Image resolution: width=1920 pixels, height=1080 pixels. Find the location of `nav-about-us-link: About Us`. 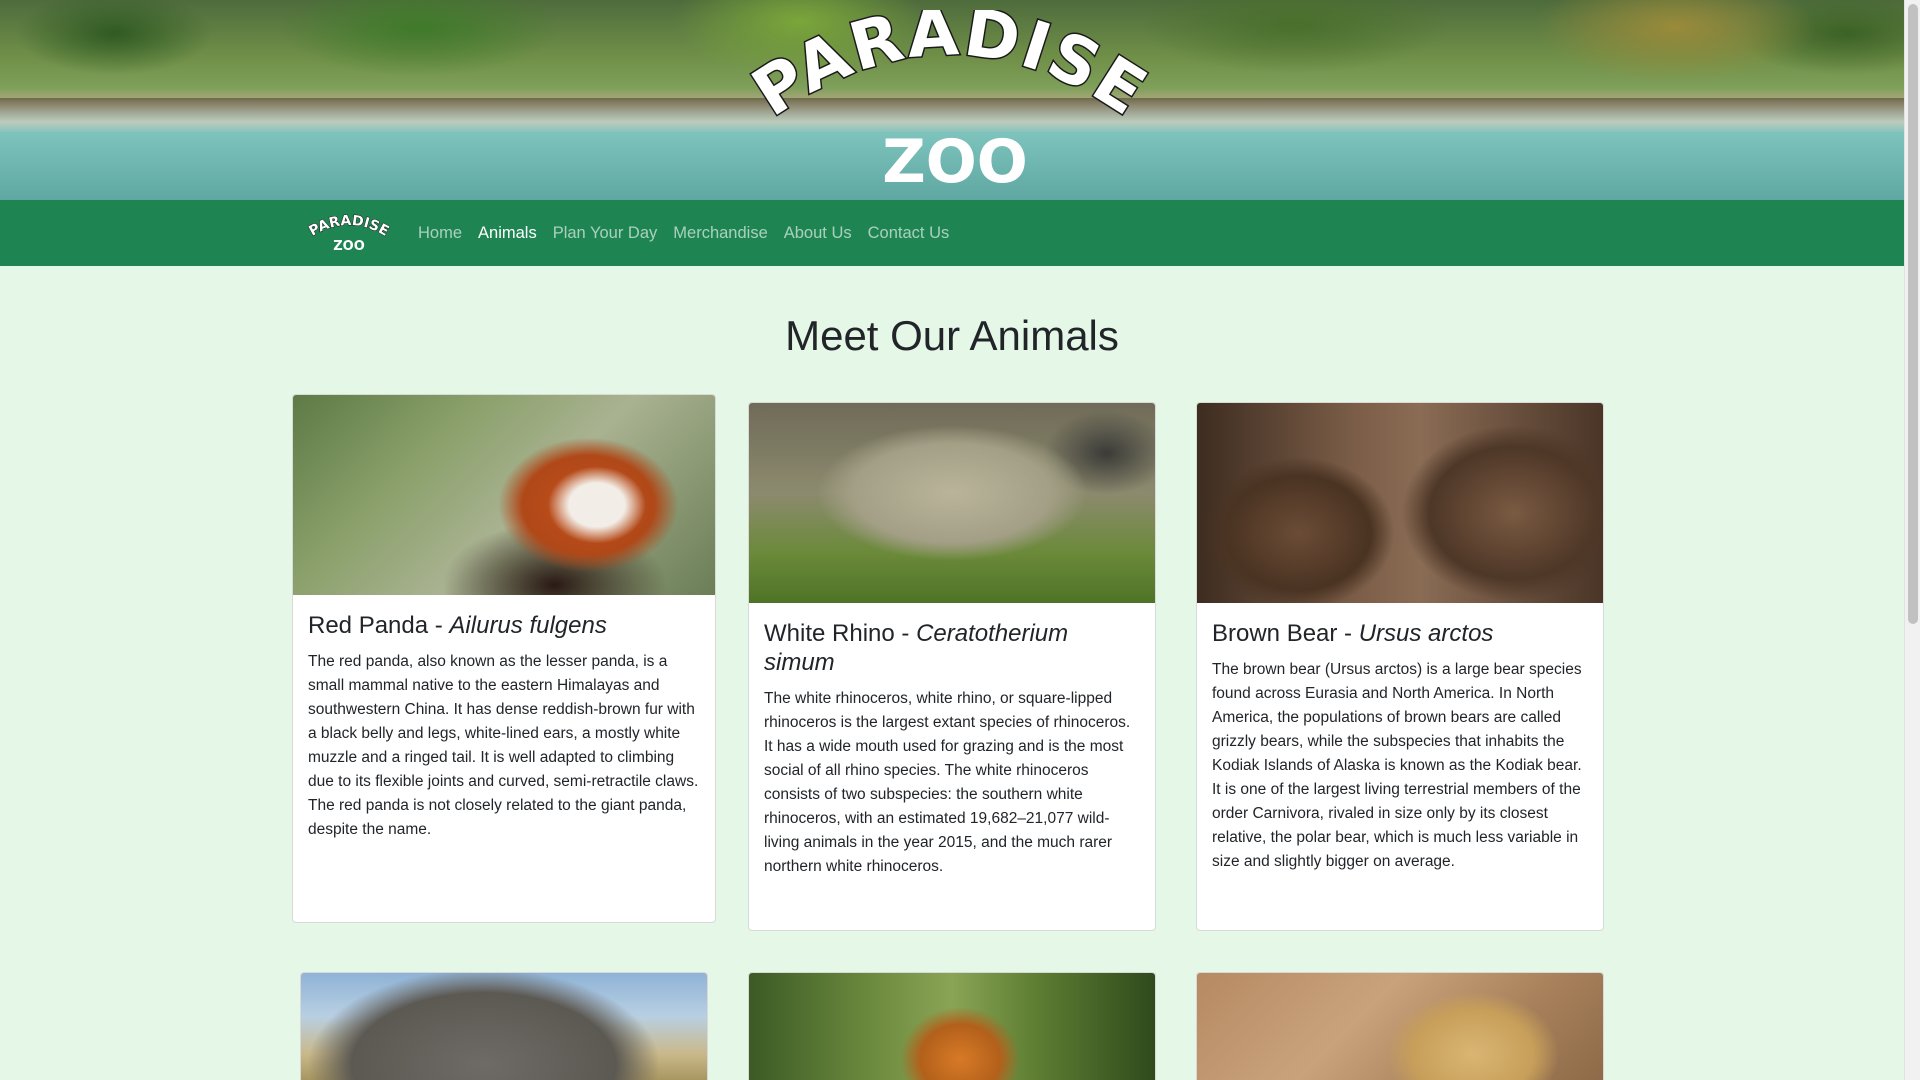

nav-about-us-link: About Us is located at coordinates (818, 233).